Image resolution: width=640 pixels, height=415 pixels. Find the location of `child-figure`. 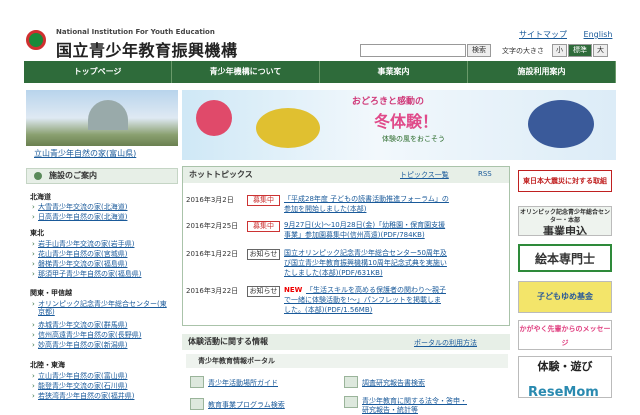

child-figure is located at coordinates (214, 118).